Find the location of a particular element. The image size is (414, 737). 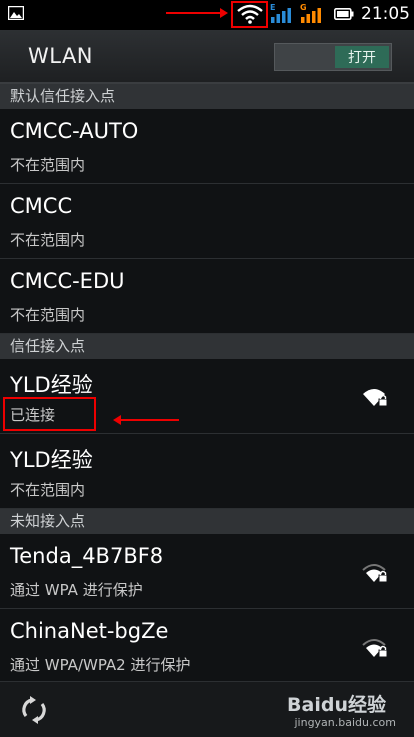

network-item: CMCC 不在范围内 is located at coordinates (207, 221).